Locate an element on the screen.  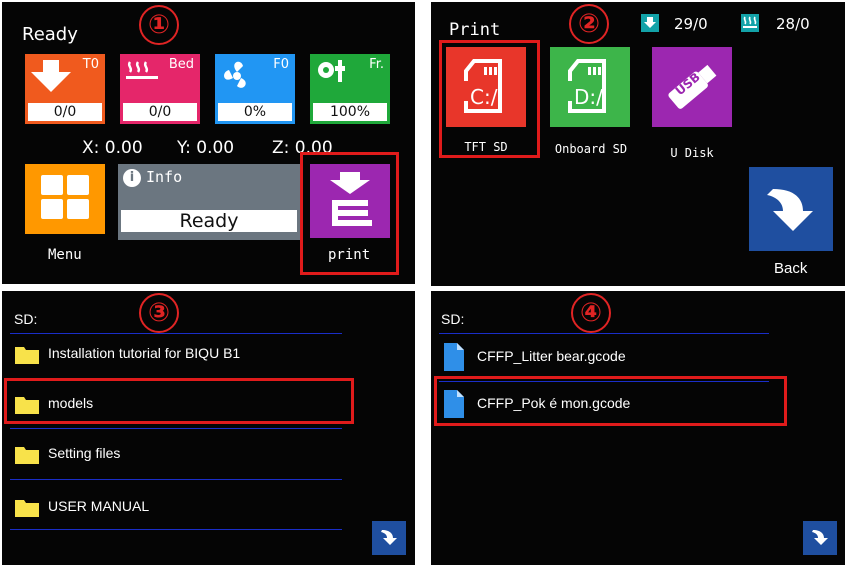
tile-fan-value: 0% is located at coordinates (255, 112).